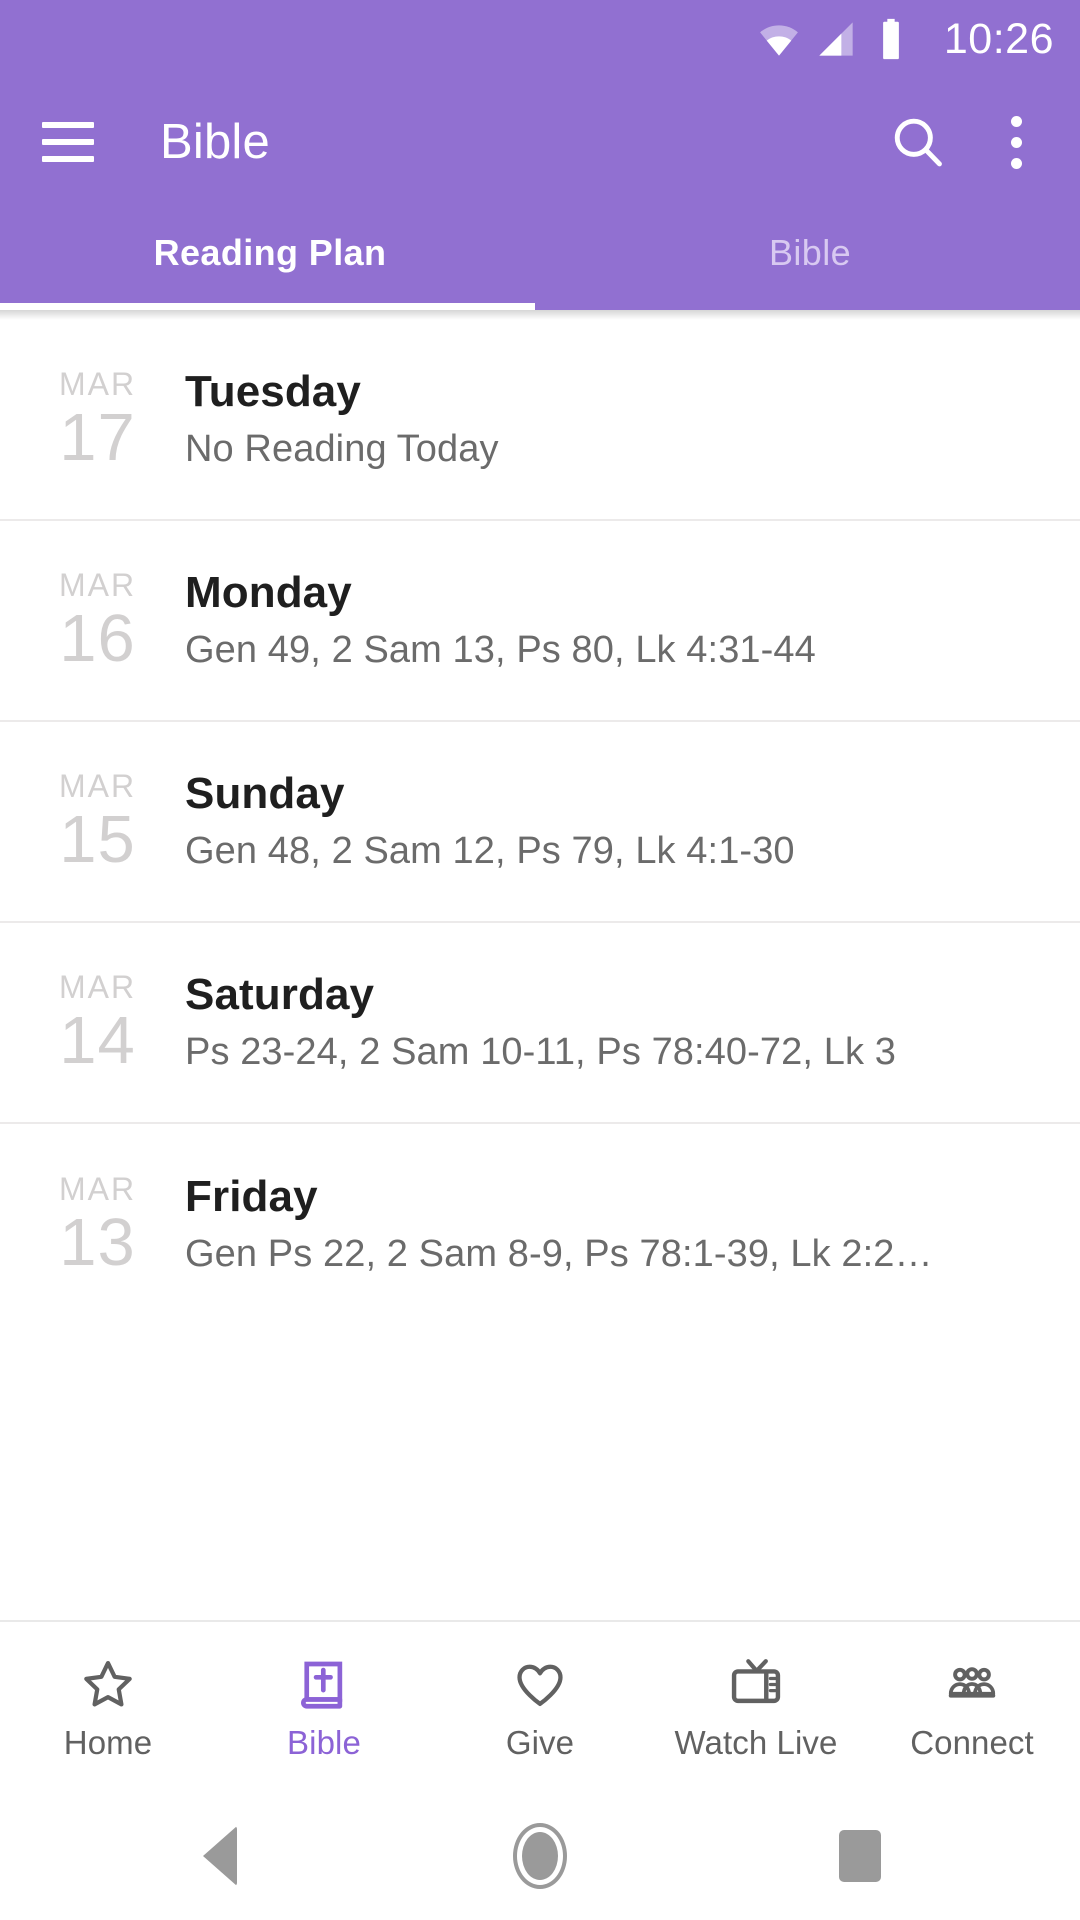 The image size is (1080, 1920). Describe the element at coordinates (906, 39) in the screenshot. I see `status-icon-group: 10:26` at that location.